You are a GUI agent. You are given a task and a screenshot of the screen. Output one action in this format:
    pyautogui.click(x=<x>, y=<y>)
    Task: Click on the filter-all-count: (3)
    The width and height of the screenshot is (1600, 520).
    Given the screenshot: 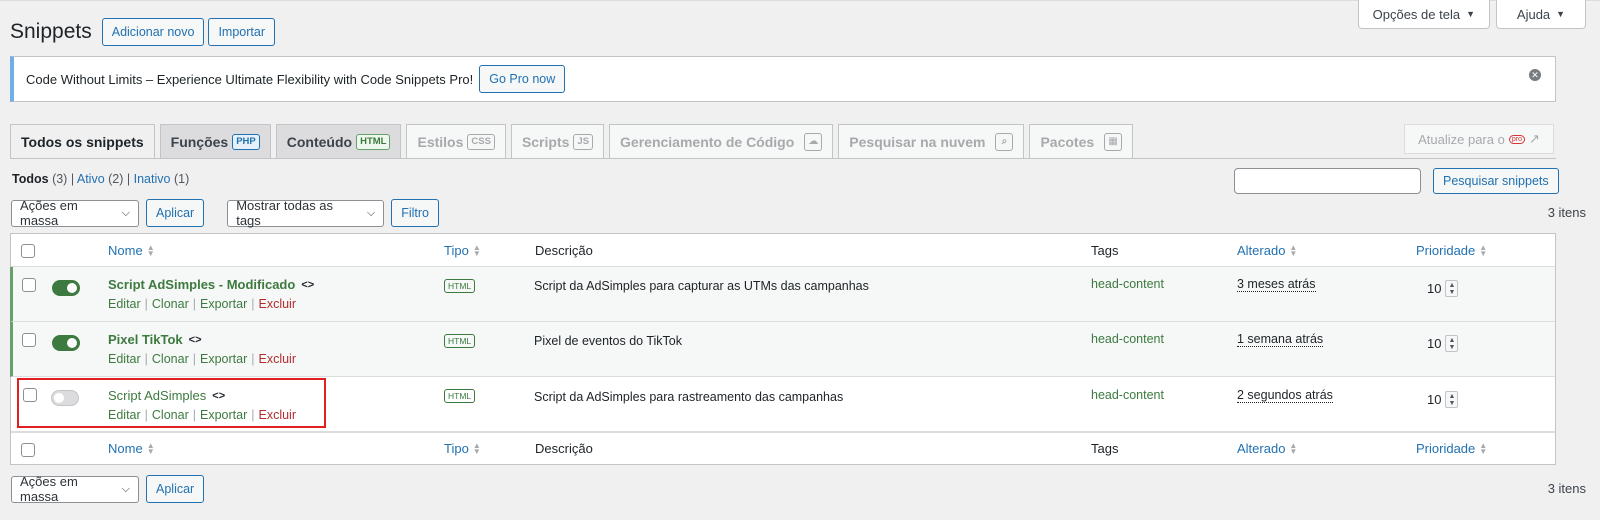 What is the action you would take?
    pyautogui.click(x=60, y=179)
    